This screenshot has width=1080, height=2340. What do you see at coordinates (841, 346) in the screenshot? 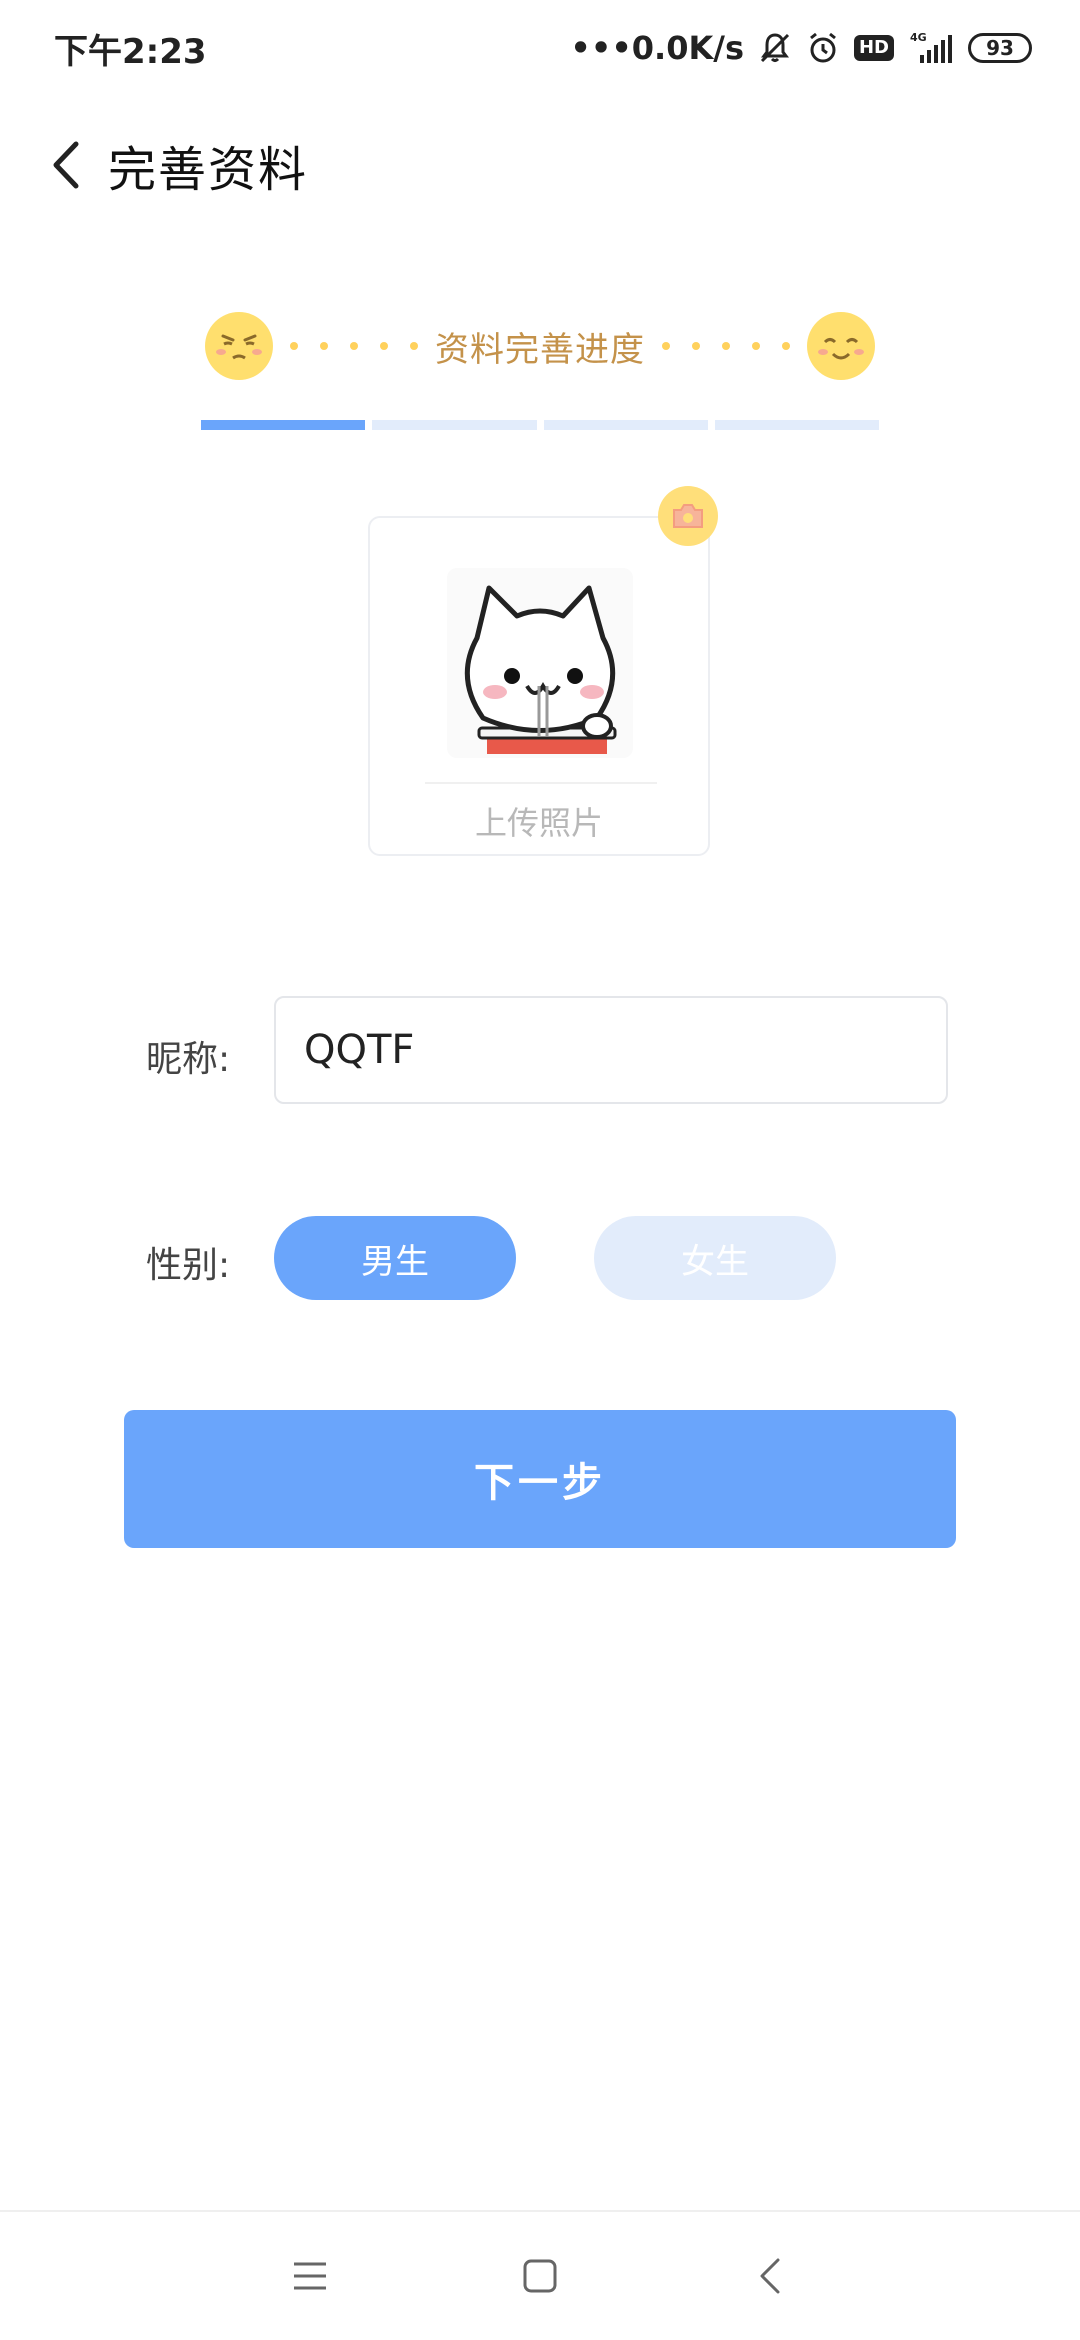
I see `happy-face-icon` at bounding box center [841, 346].